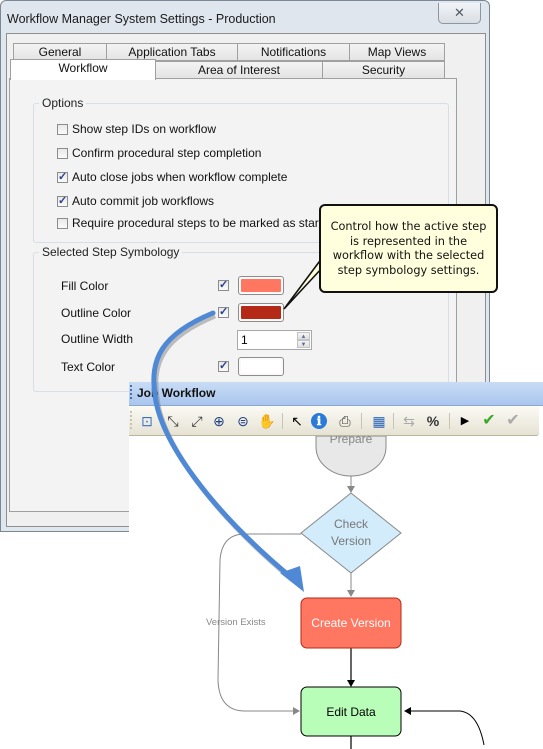 The image size is (543, 749). What do you see at coordinates (223, 445) in the screenshot?
I see `annotation-arrow-line` at bounding box center [223, 445].